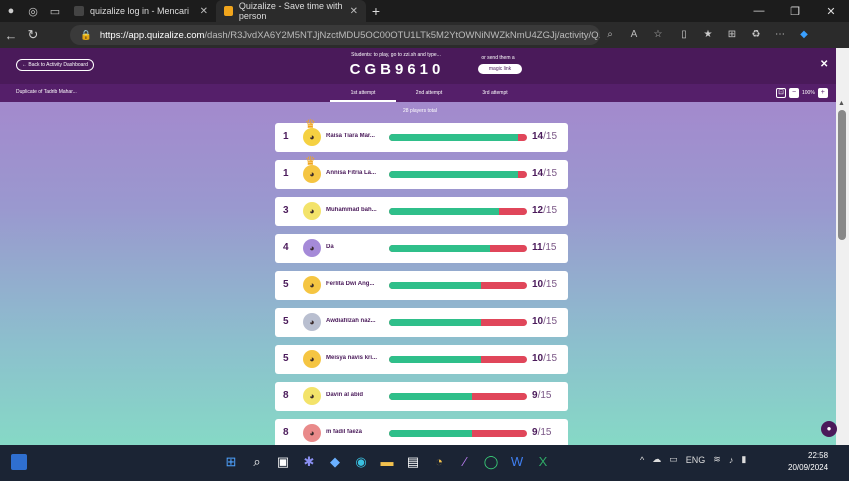  Describe the element at coordinates (517, 462) in the screenshot. I see `word-icon: W` at that location.